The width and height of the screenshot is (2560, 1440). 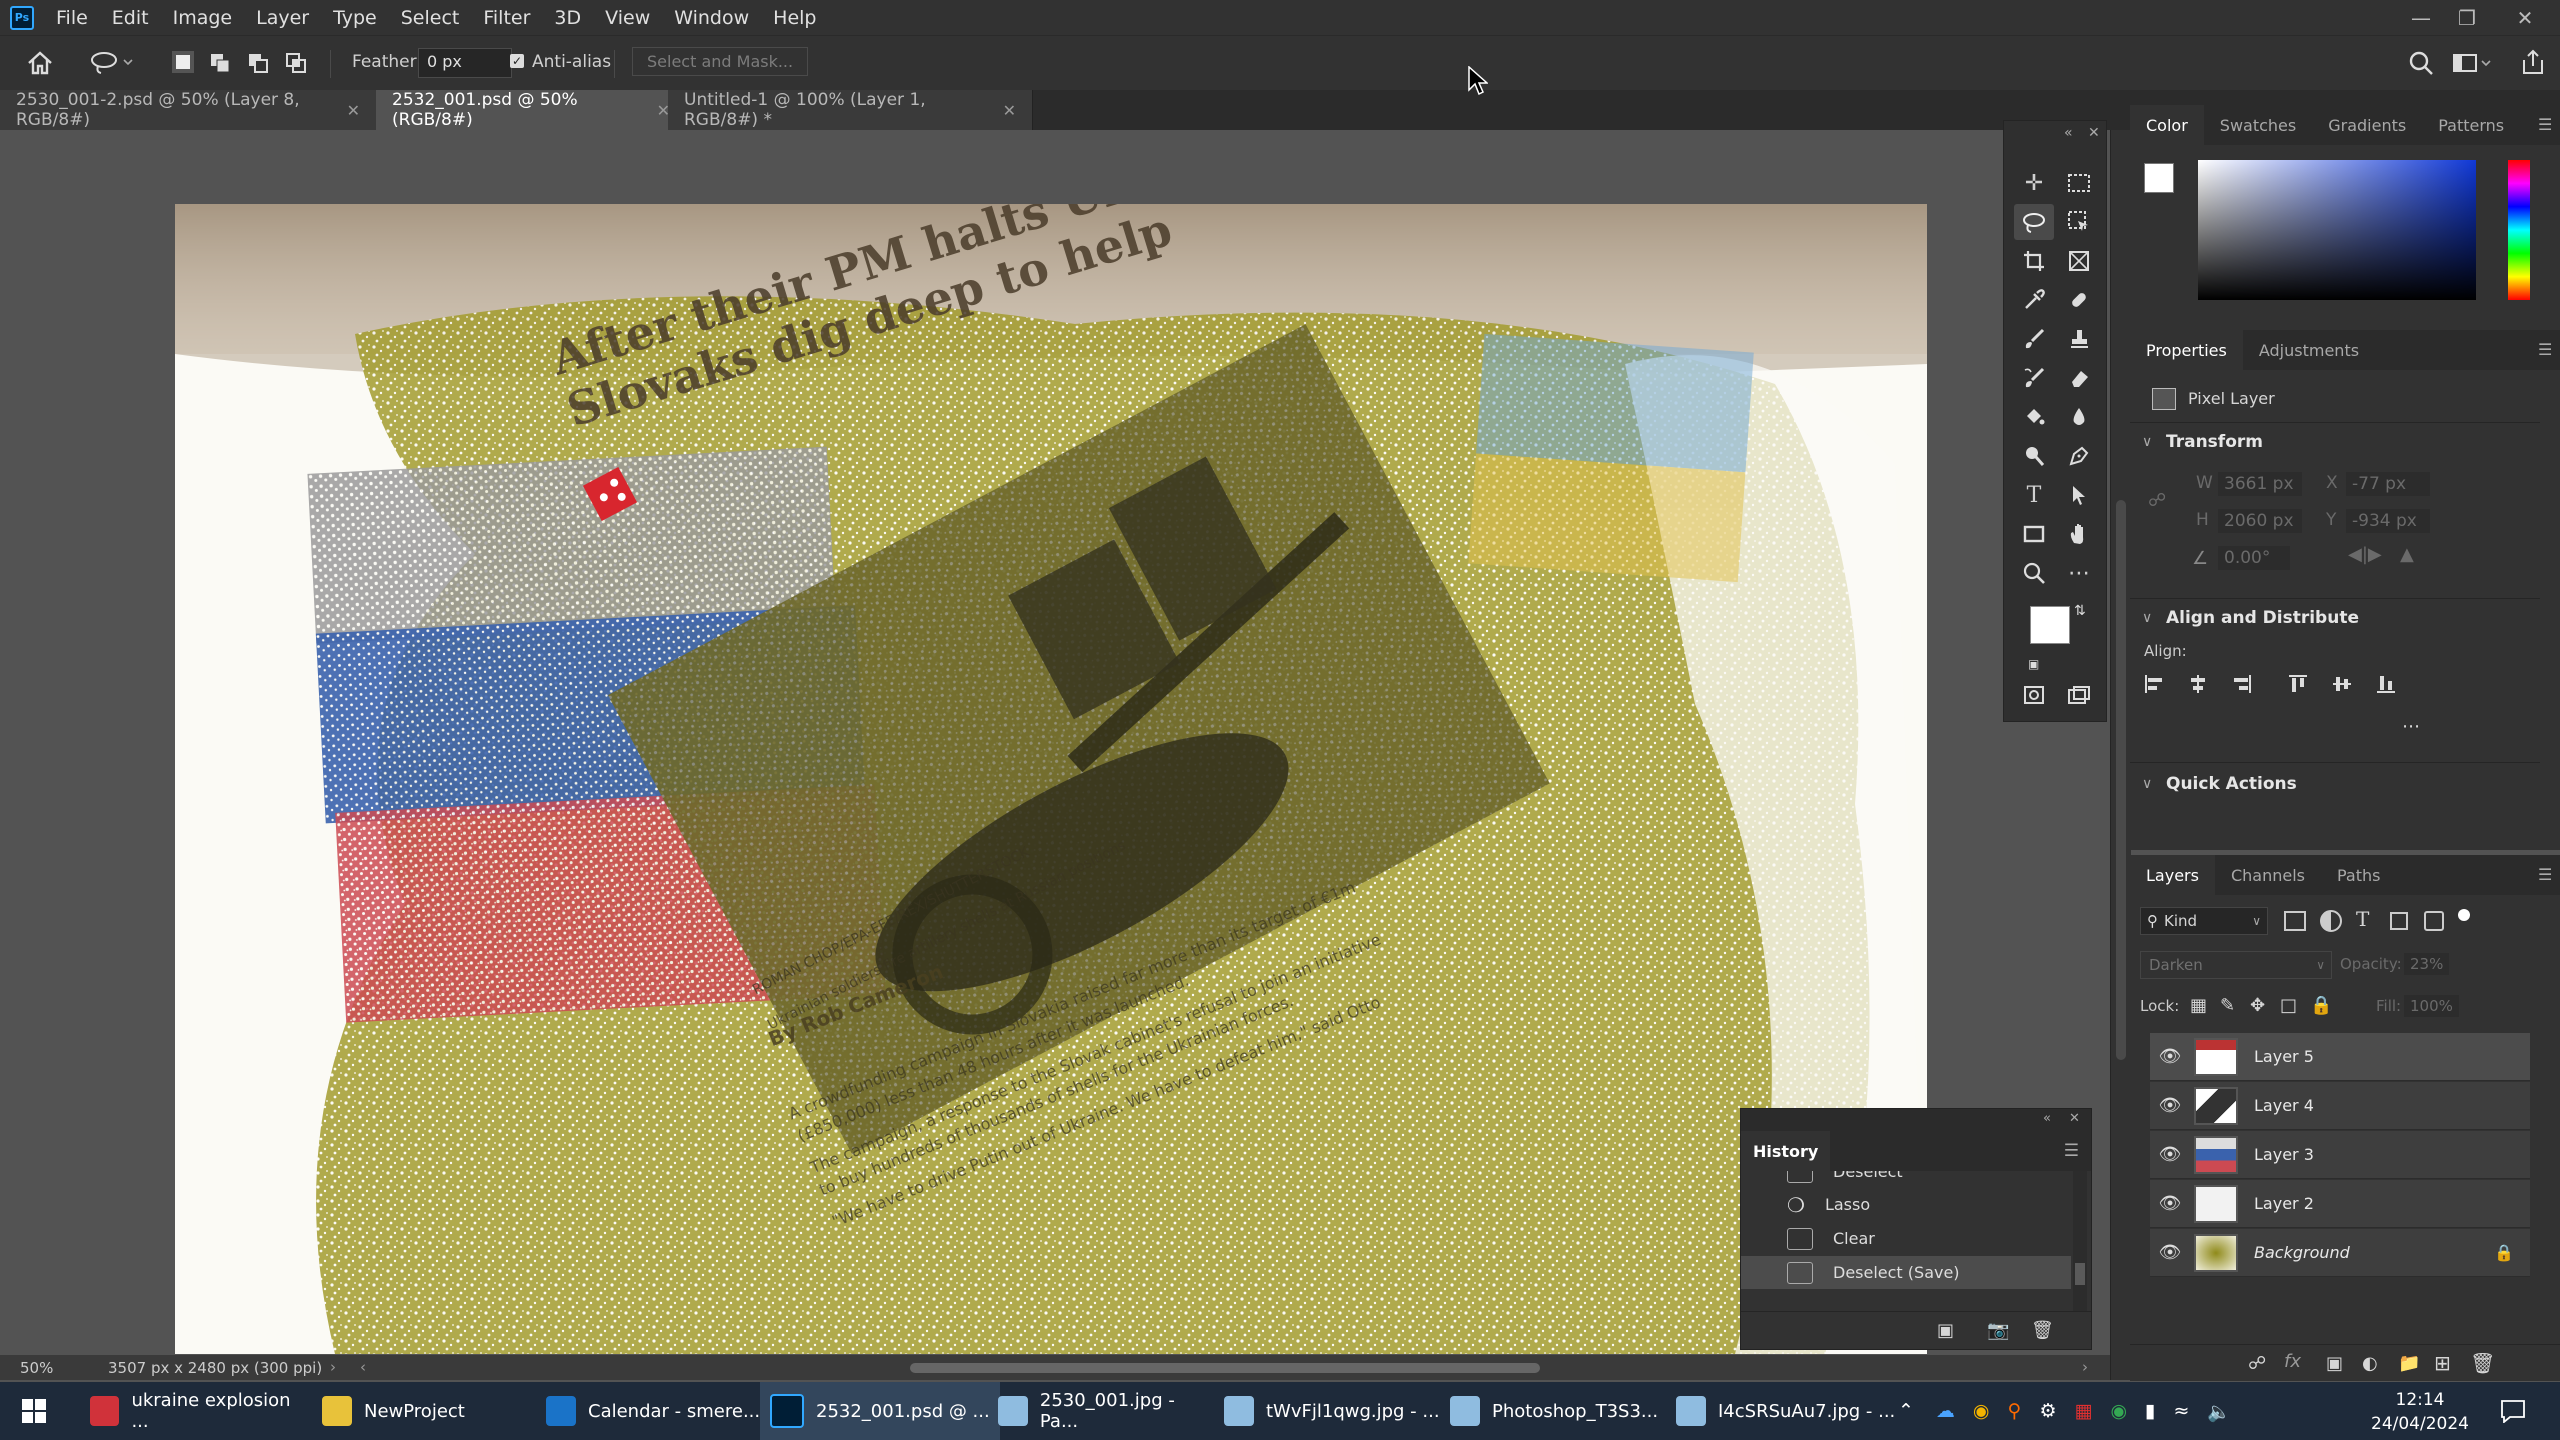 What do you see at coordinates (2482, 1363) in the screenshot?
I see `delete-layer-icon: 🗑` at bounding box center [2482, 1363].